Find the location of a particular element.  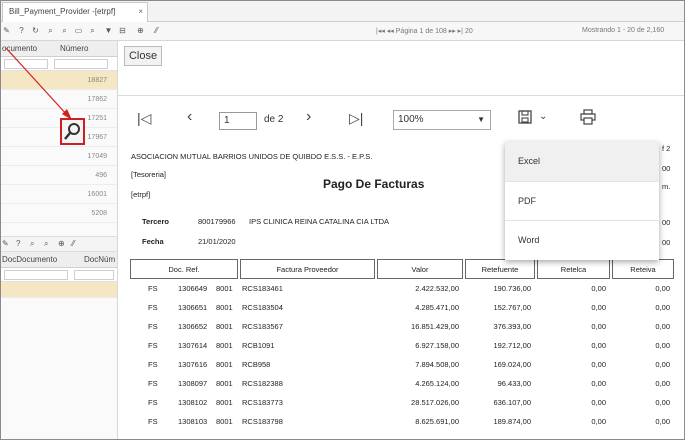

annotation-arrow is located at coordinates (38, 83).